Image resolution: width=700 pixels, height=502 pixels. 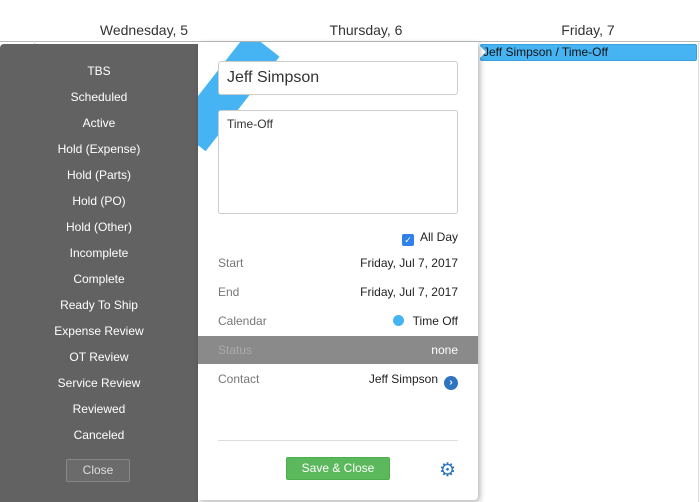 I want to click on status-menu-item: Hold (Expense), so click(x=99, y=149).